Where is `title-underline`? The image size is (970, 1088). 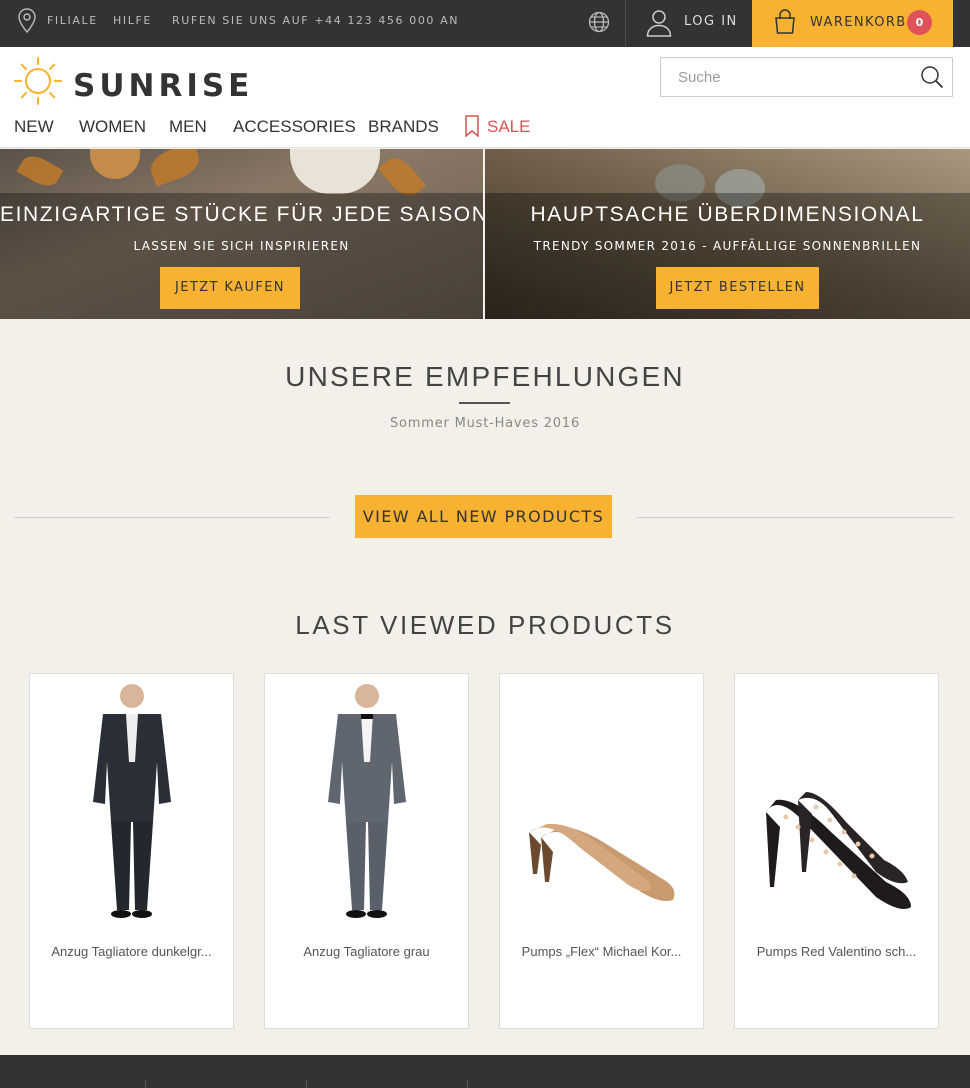
title-underline is located at coordinates (484, 403).